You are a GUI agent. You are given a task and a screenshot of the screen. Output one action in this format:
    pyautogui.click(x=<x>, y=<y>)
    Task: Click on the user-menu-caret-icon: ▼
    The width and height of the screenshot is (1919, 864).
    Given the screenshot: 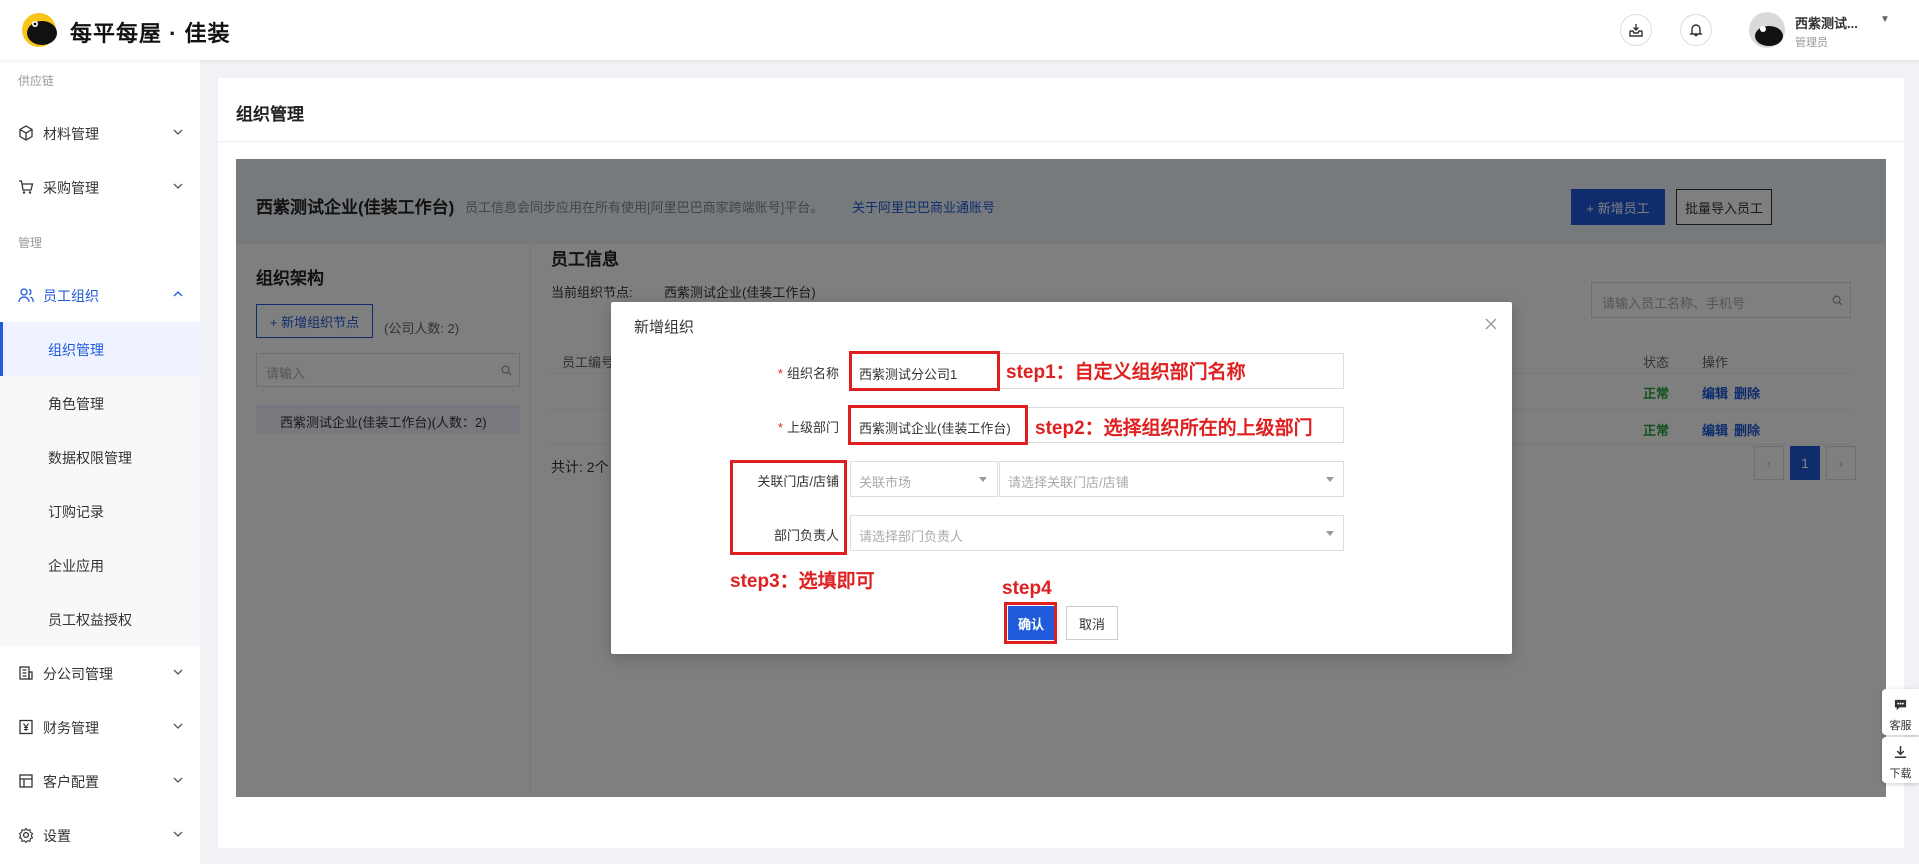 What is the action you would take?
    pyautogui.click(x=1885, y=19)
    